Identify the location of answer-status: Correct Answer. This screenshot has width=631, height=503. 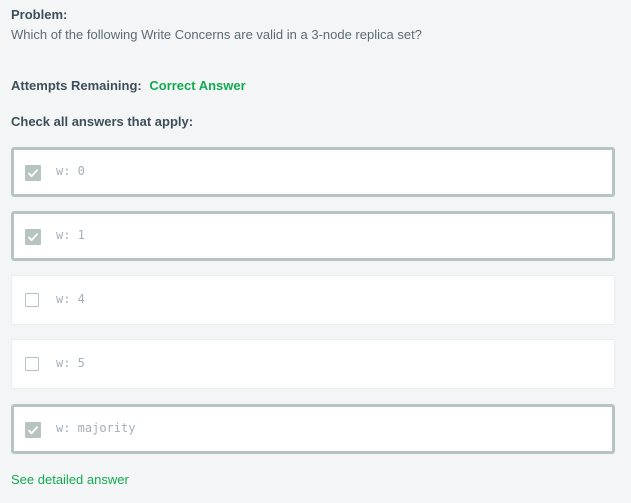
(197, 85).